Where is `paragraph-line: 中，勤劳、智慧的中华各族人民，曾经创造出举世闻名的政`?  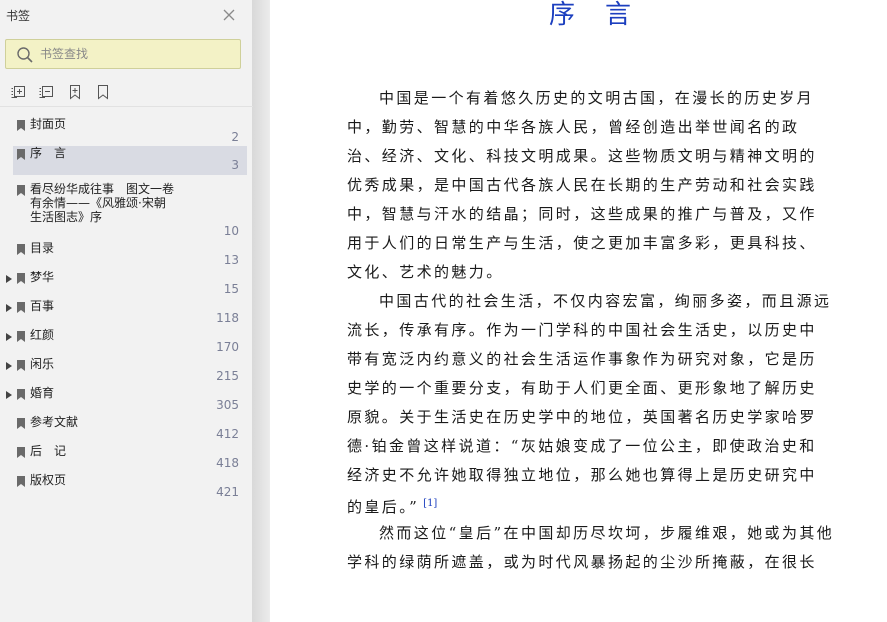
paragraph-line: 中，勤劳、智慧的中华各族人民，曾经创造出举世闻名的政 is located at coordinates (573, 127).